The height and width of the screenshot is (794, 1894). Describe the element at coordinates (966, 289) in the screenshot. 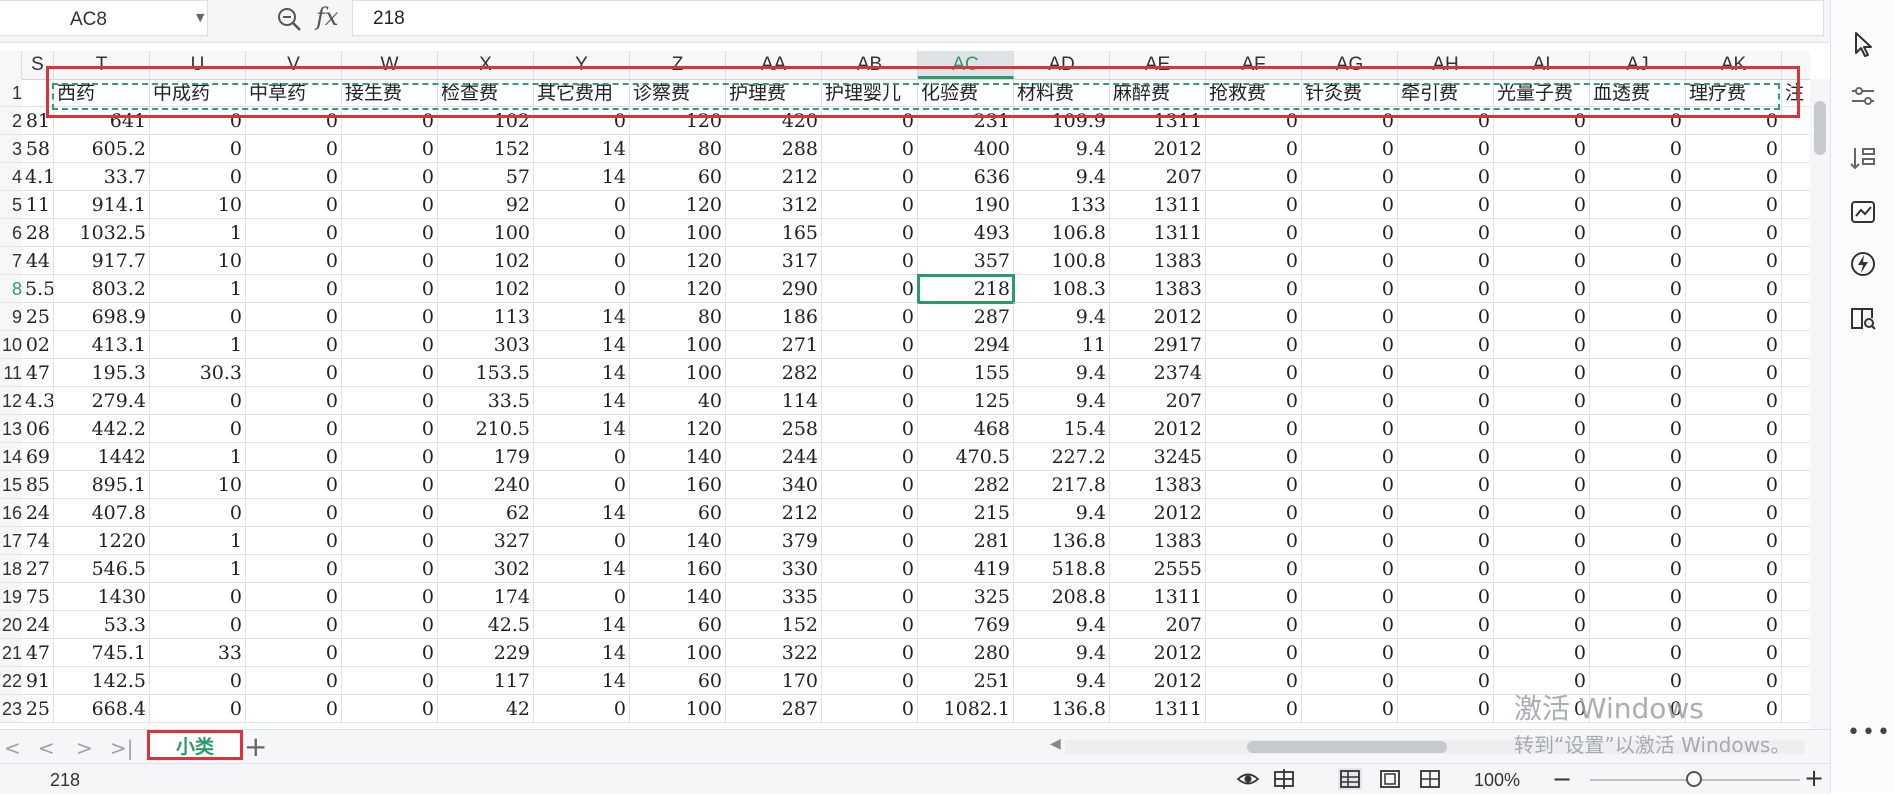

I see `cell-ac8: 218` at that location.